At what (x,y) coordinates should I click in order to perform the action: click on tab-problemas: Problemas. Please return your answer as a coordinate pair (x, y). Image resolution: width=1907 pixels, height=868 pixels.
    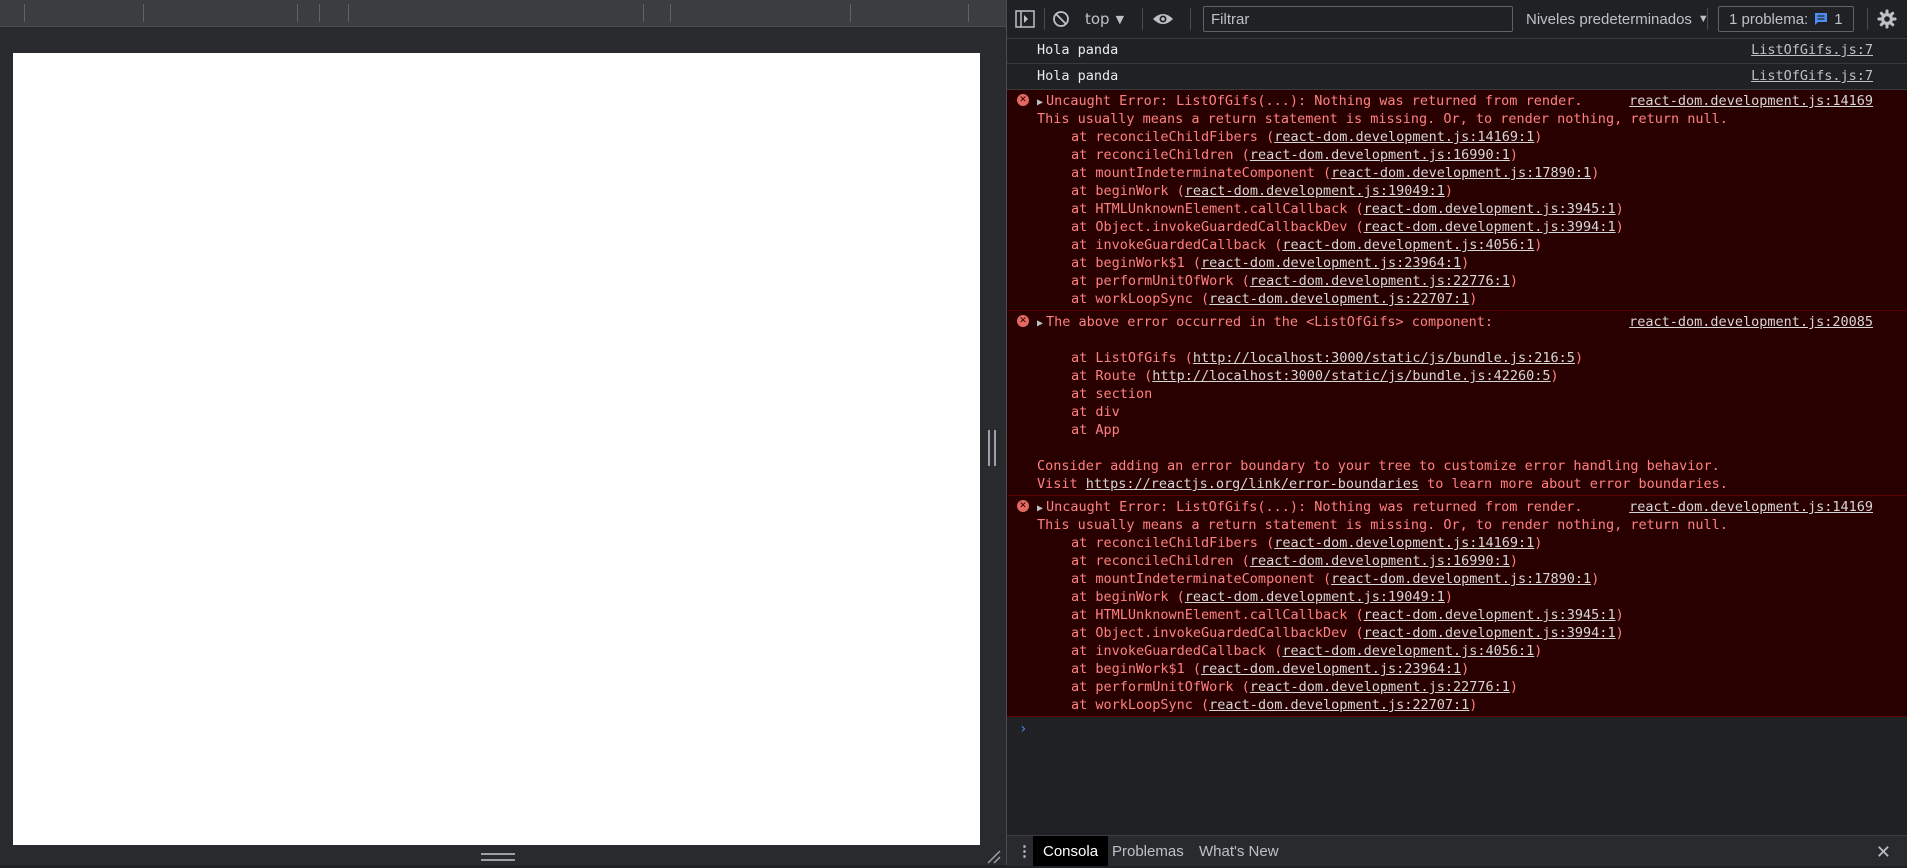
    Looking at the image, I should click on (1148, 851).